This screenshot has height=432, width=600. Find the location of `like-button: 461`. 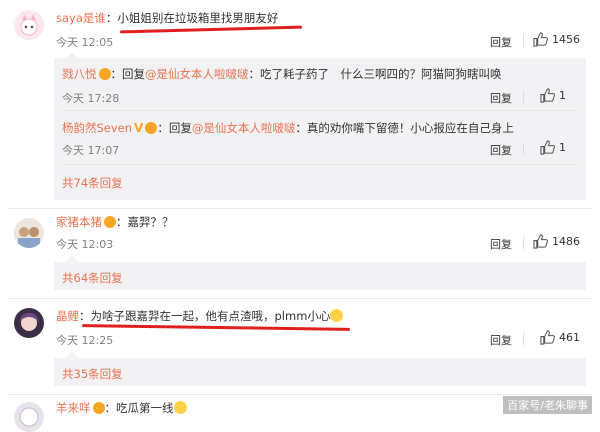

like-button: 461 is located at coordinates (560, 337).